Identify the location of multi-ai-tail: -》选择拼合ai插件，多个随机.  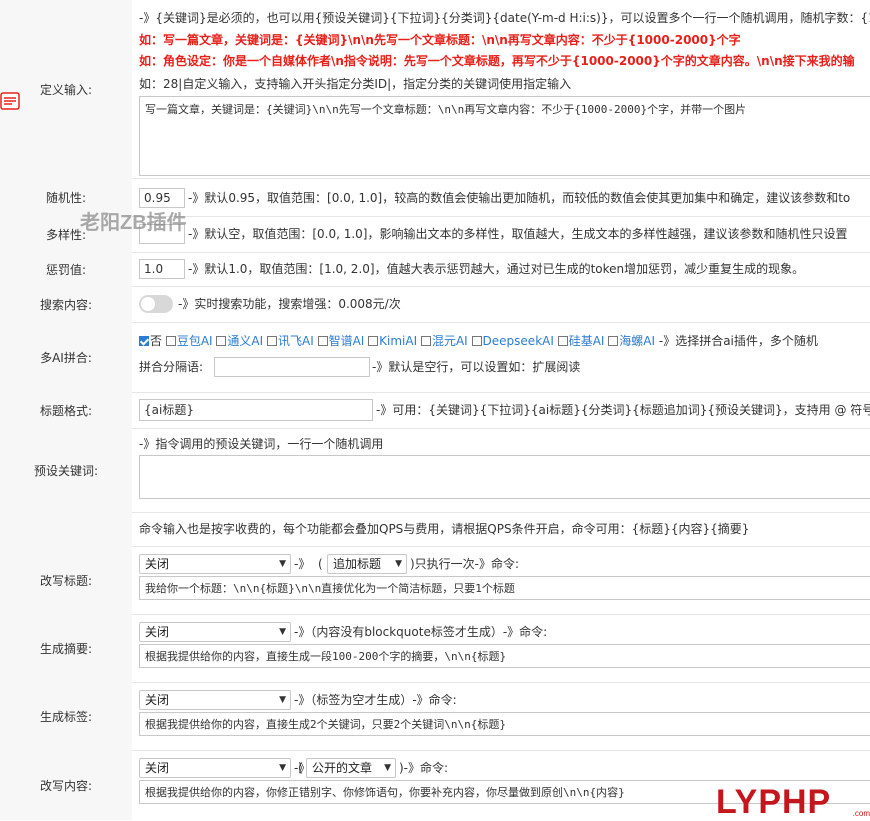
(738, 341).